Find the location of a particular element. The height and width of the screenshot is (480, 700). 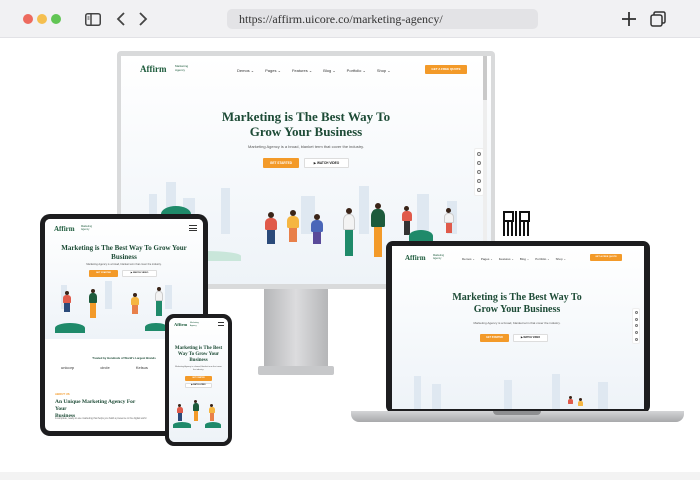

qr-code-icon is located at coordinates (516, 223).